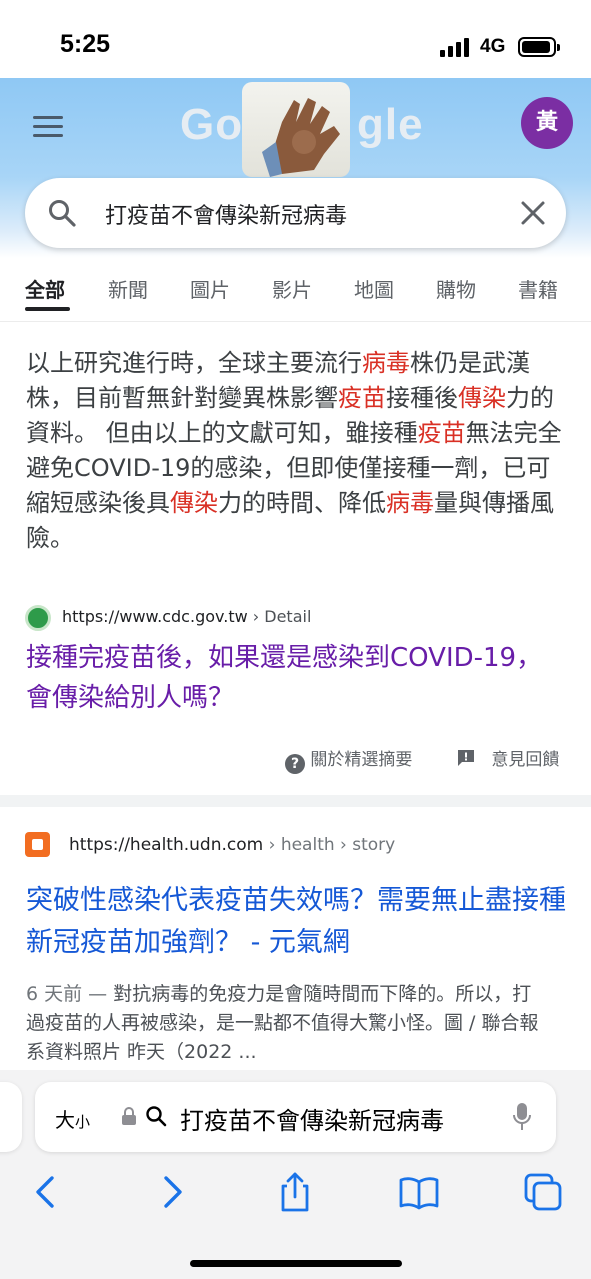  I want to click on feedback-button: 意見回饋, so click(507, 758).